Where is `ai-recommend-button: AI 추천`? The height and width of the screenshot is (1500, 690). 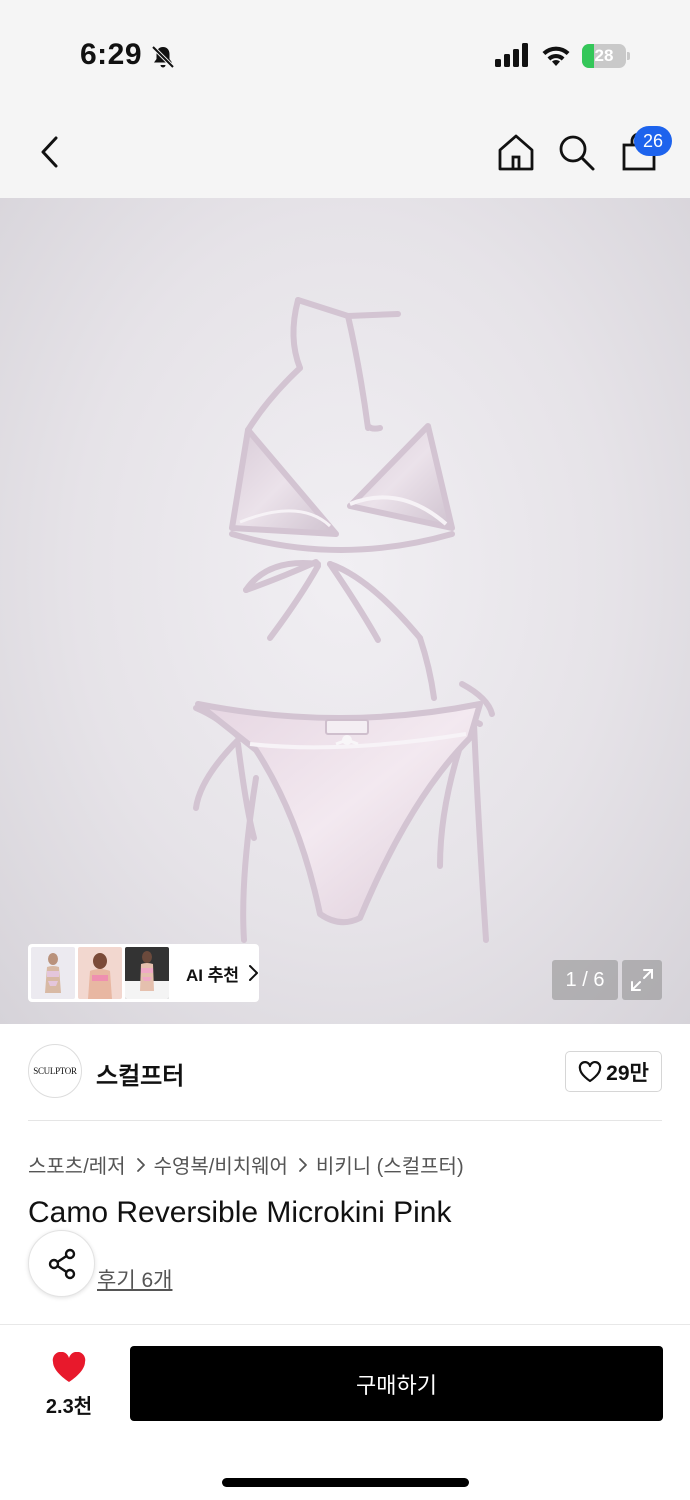 ai-recommend-button: AI 추천 is located at coordinates (143, 973).